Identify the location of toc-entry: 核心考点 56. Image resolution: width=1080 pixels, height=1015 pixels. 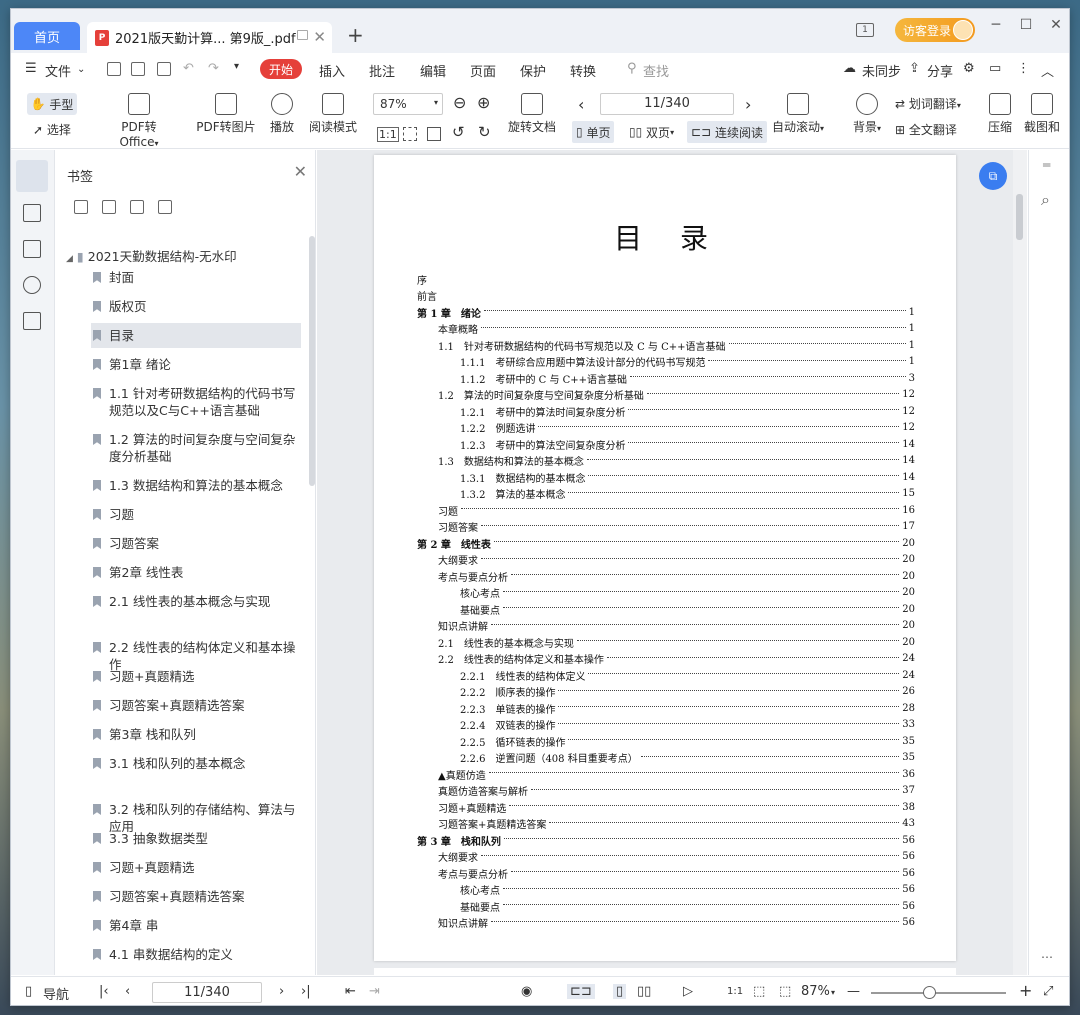
(666, 890).